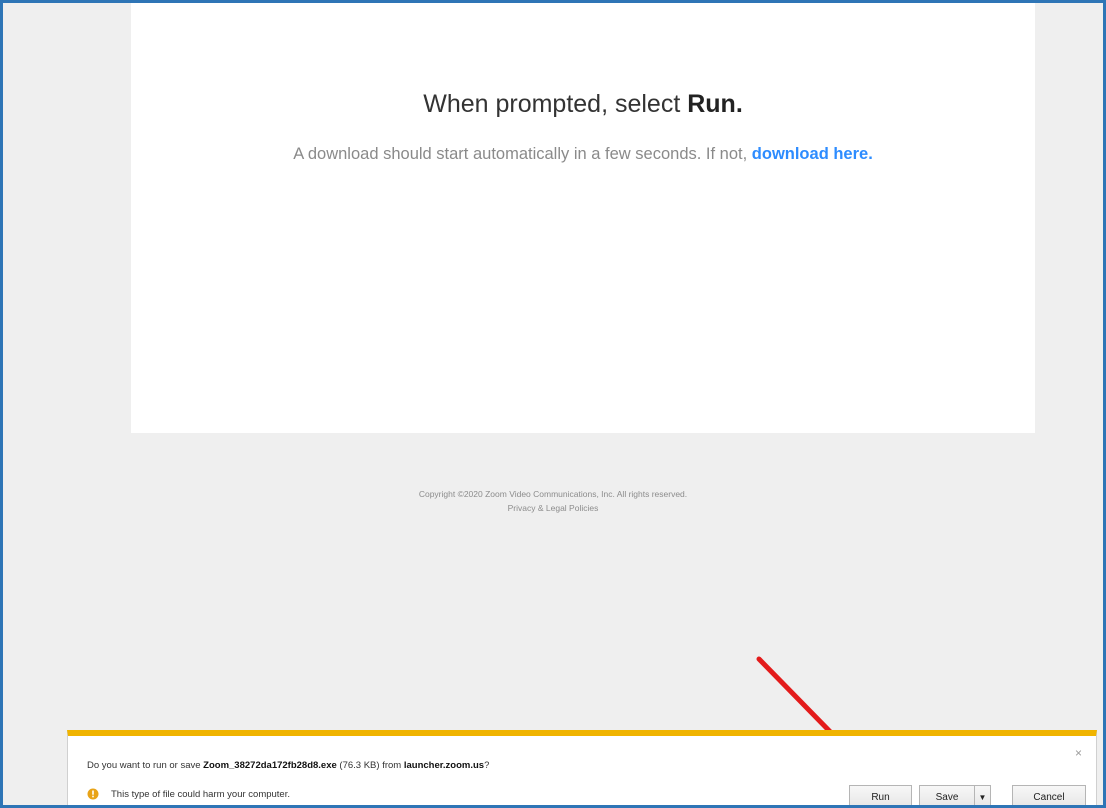 The width and height of the screenshot is (1106, 808). Describe the element at coordinates (982, 795) in the screenshot. I see `save-dropdown-button: ▼` at that location.